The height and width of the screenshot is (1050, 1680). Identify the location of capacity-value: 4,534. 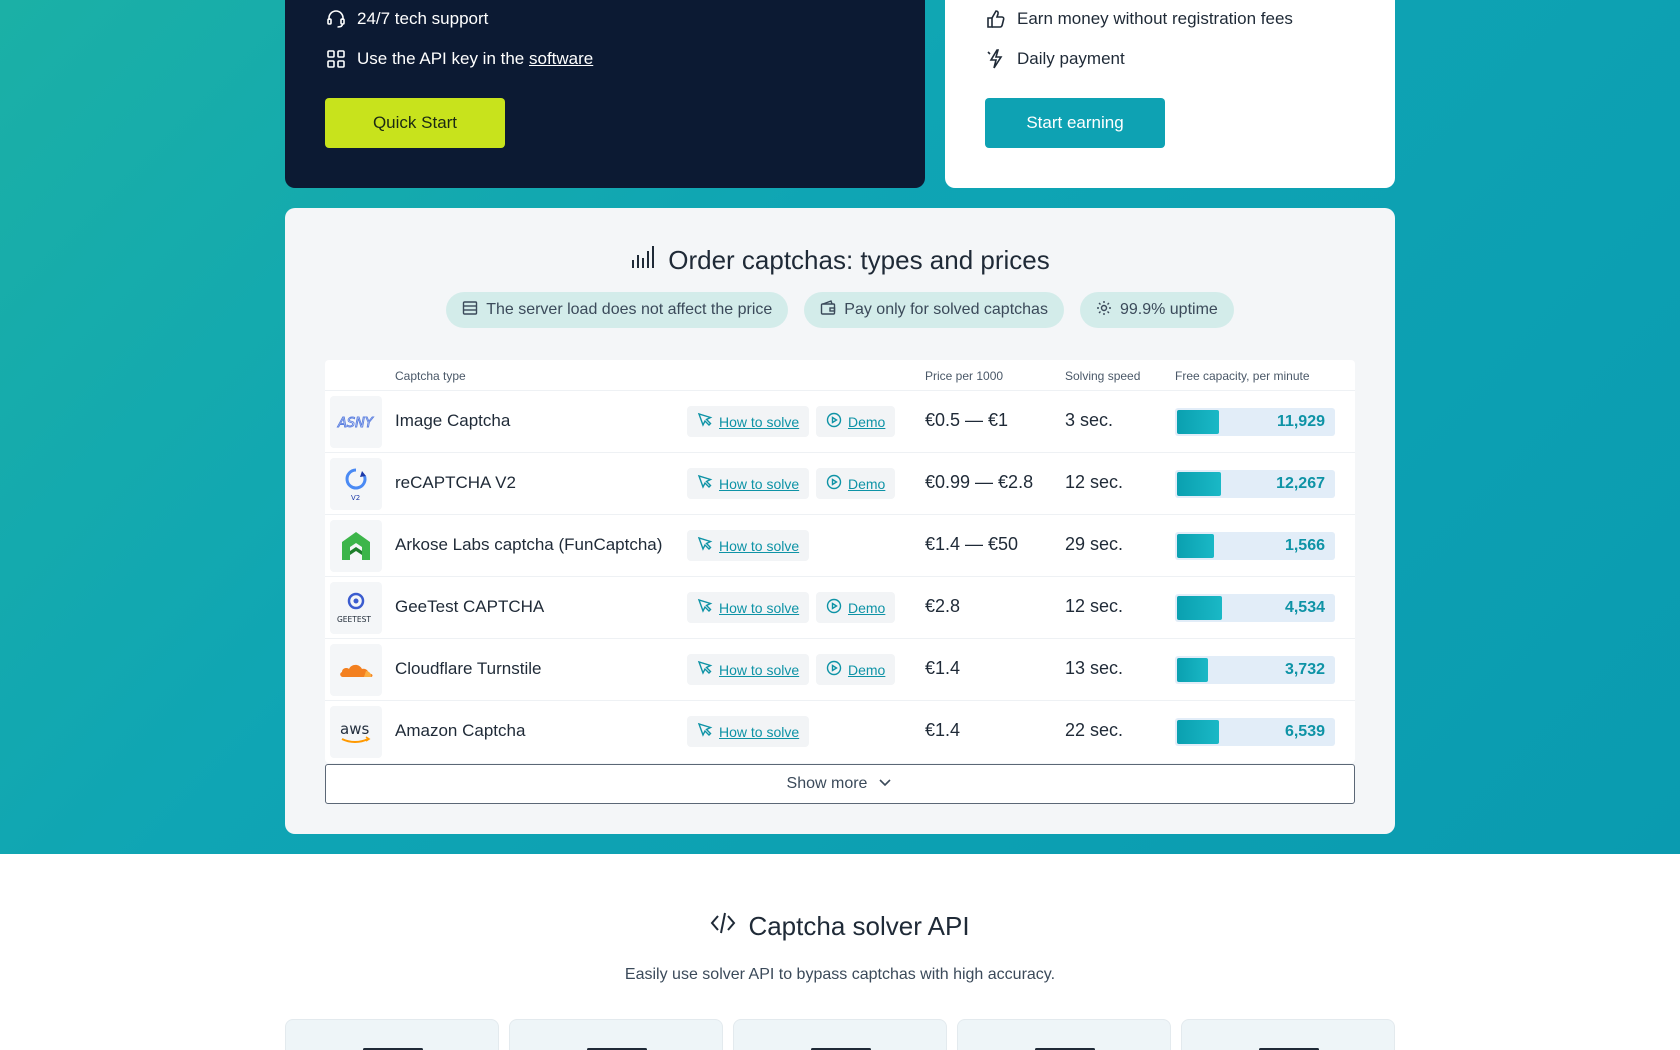
(1304, 607).